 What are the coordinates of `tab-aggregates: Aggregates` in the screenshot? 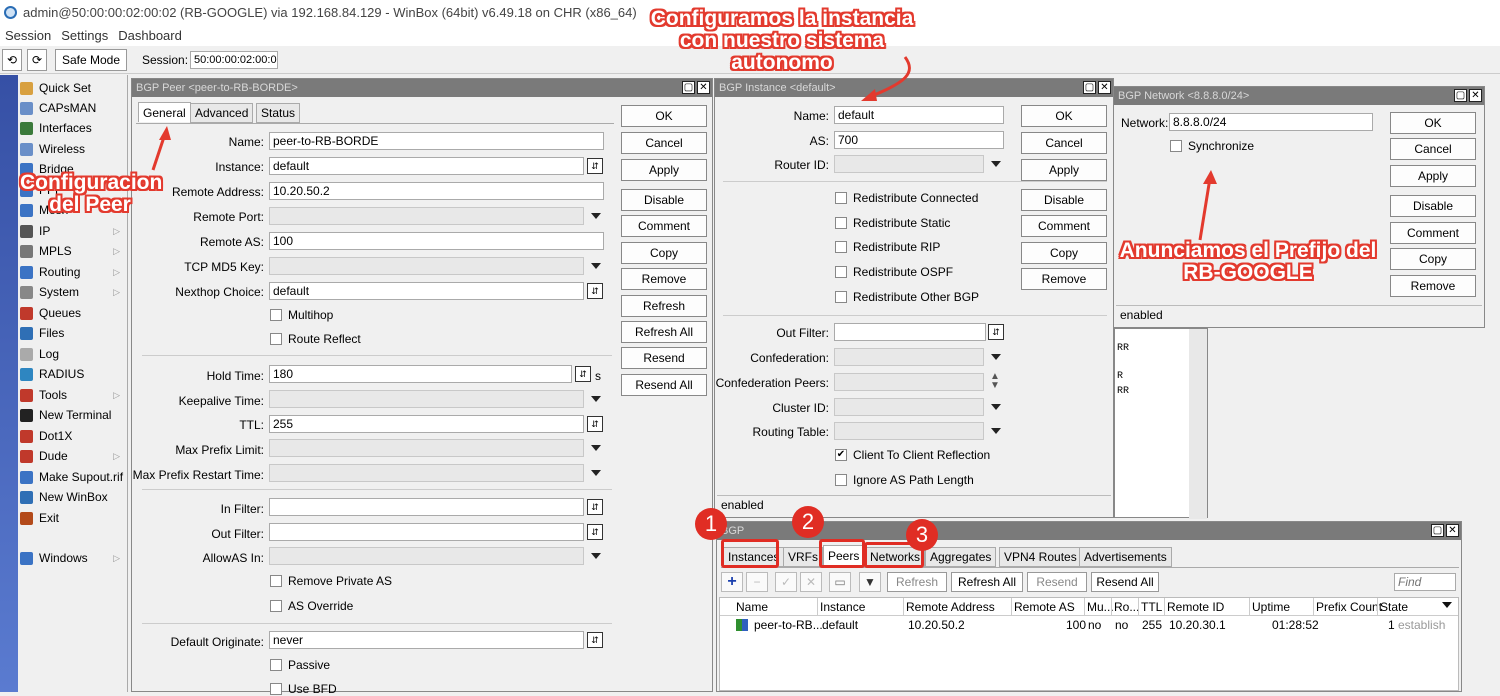 It's located at (961, 557).